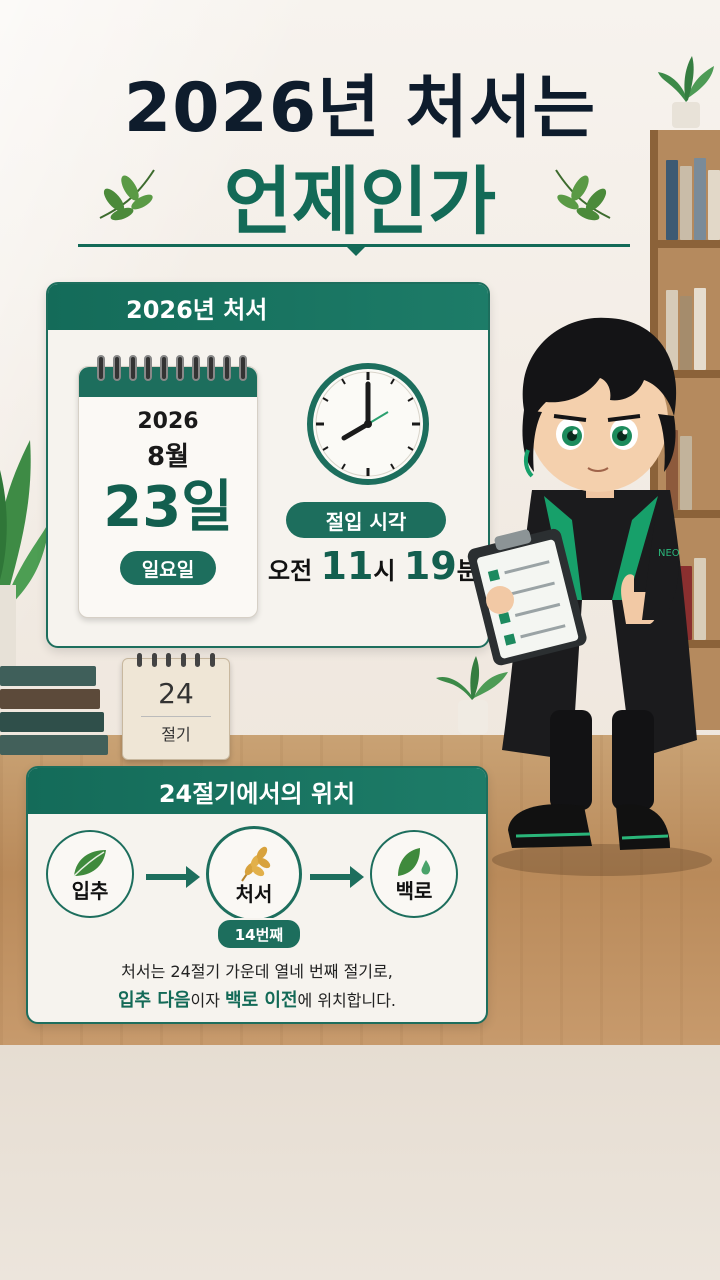 The height and width of the screenshot is (1280, 720). What do you see at coordinates (257, 971) in the screenshot?
I see `description-line-1: 처서는 24절기 가운데 열네 번째 절기로,` at bounding box center [257, 971].